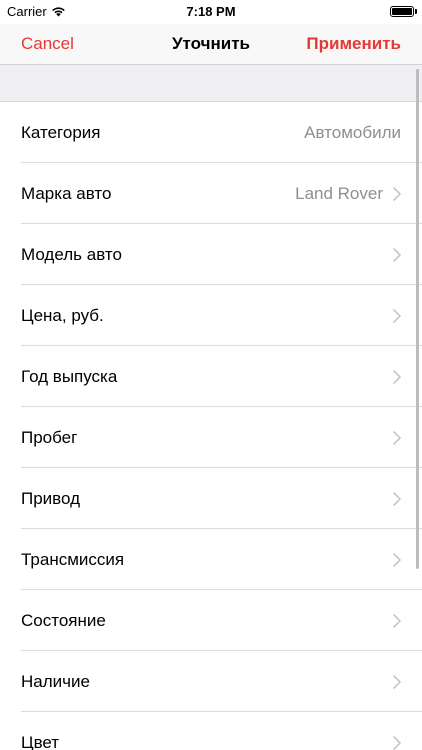  Describe the element at coordinates (69, 376) in the screenshot. I see `filter-row-label: Год выпуска` at that location.